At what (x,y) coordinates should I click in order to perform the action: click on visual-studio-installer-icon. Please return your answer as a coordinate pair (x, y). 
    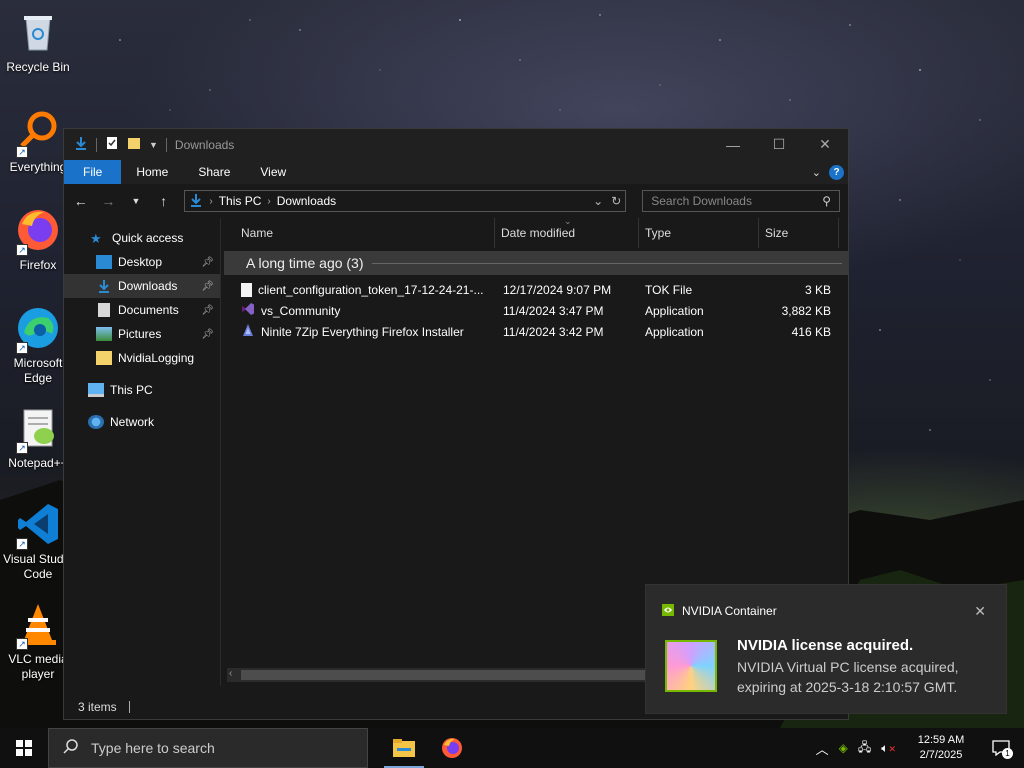
    Looking at the image, I should click on (248, 310).